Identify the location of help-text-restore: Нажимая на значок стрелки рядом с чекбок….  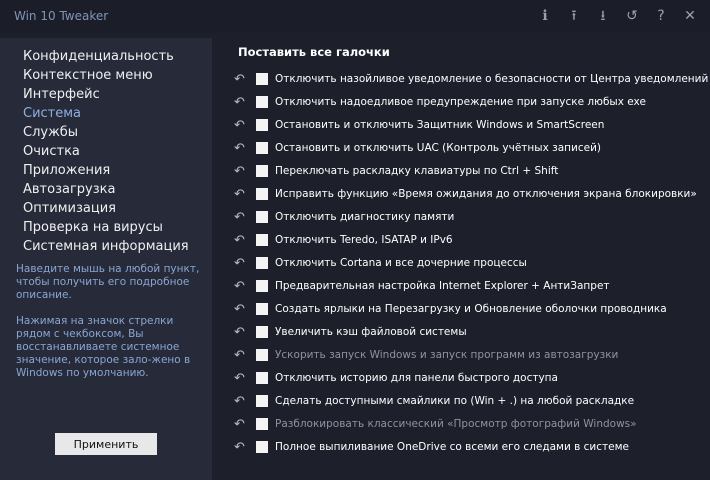
(103, 347).